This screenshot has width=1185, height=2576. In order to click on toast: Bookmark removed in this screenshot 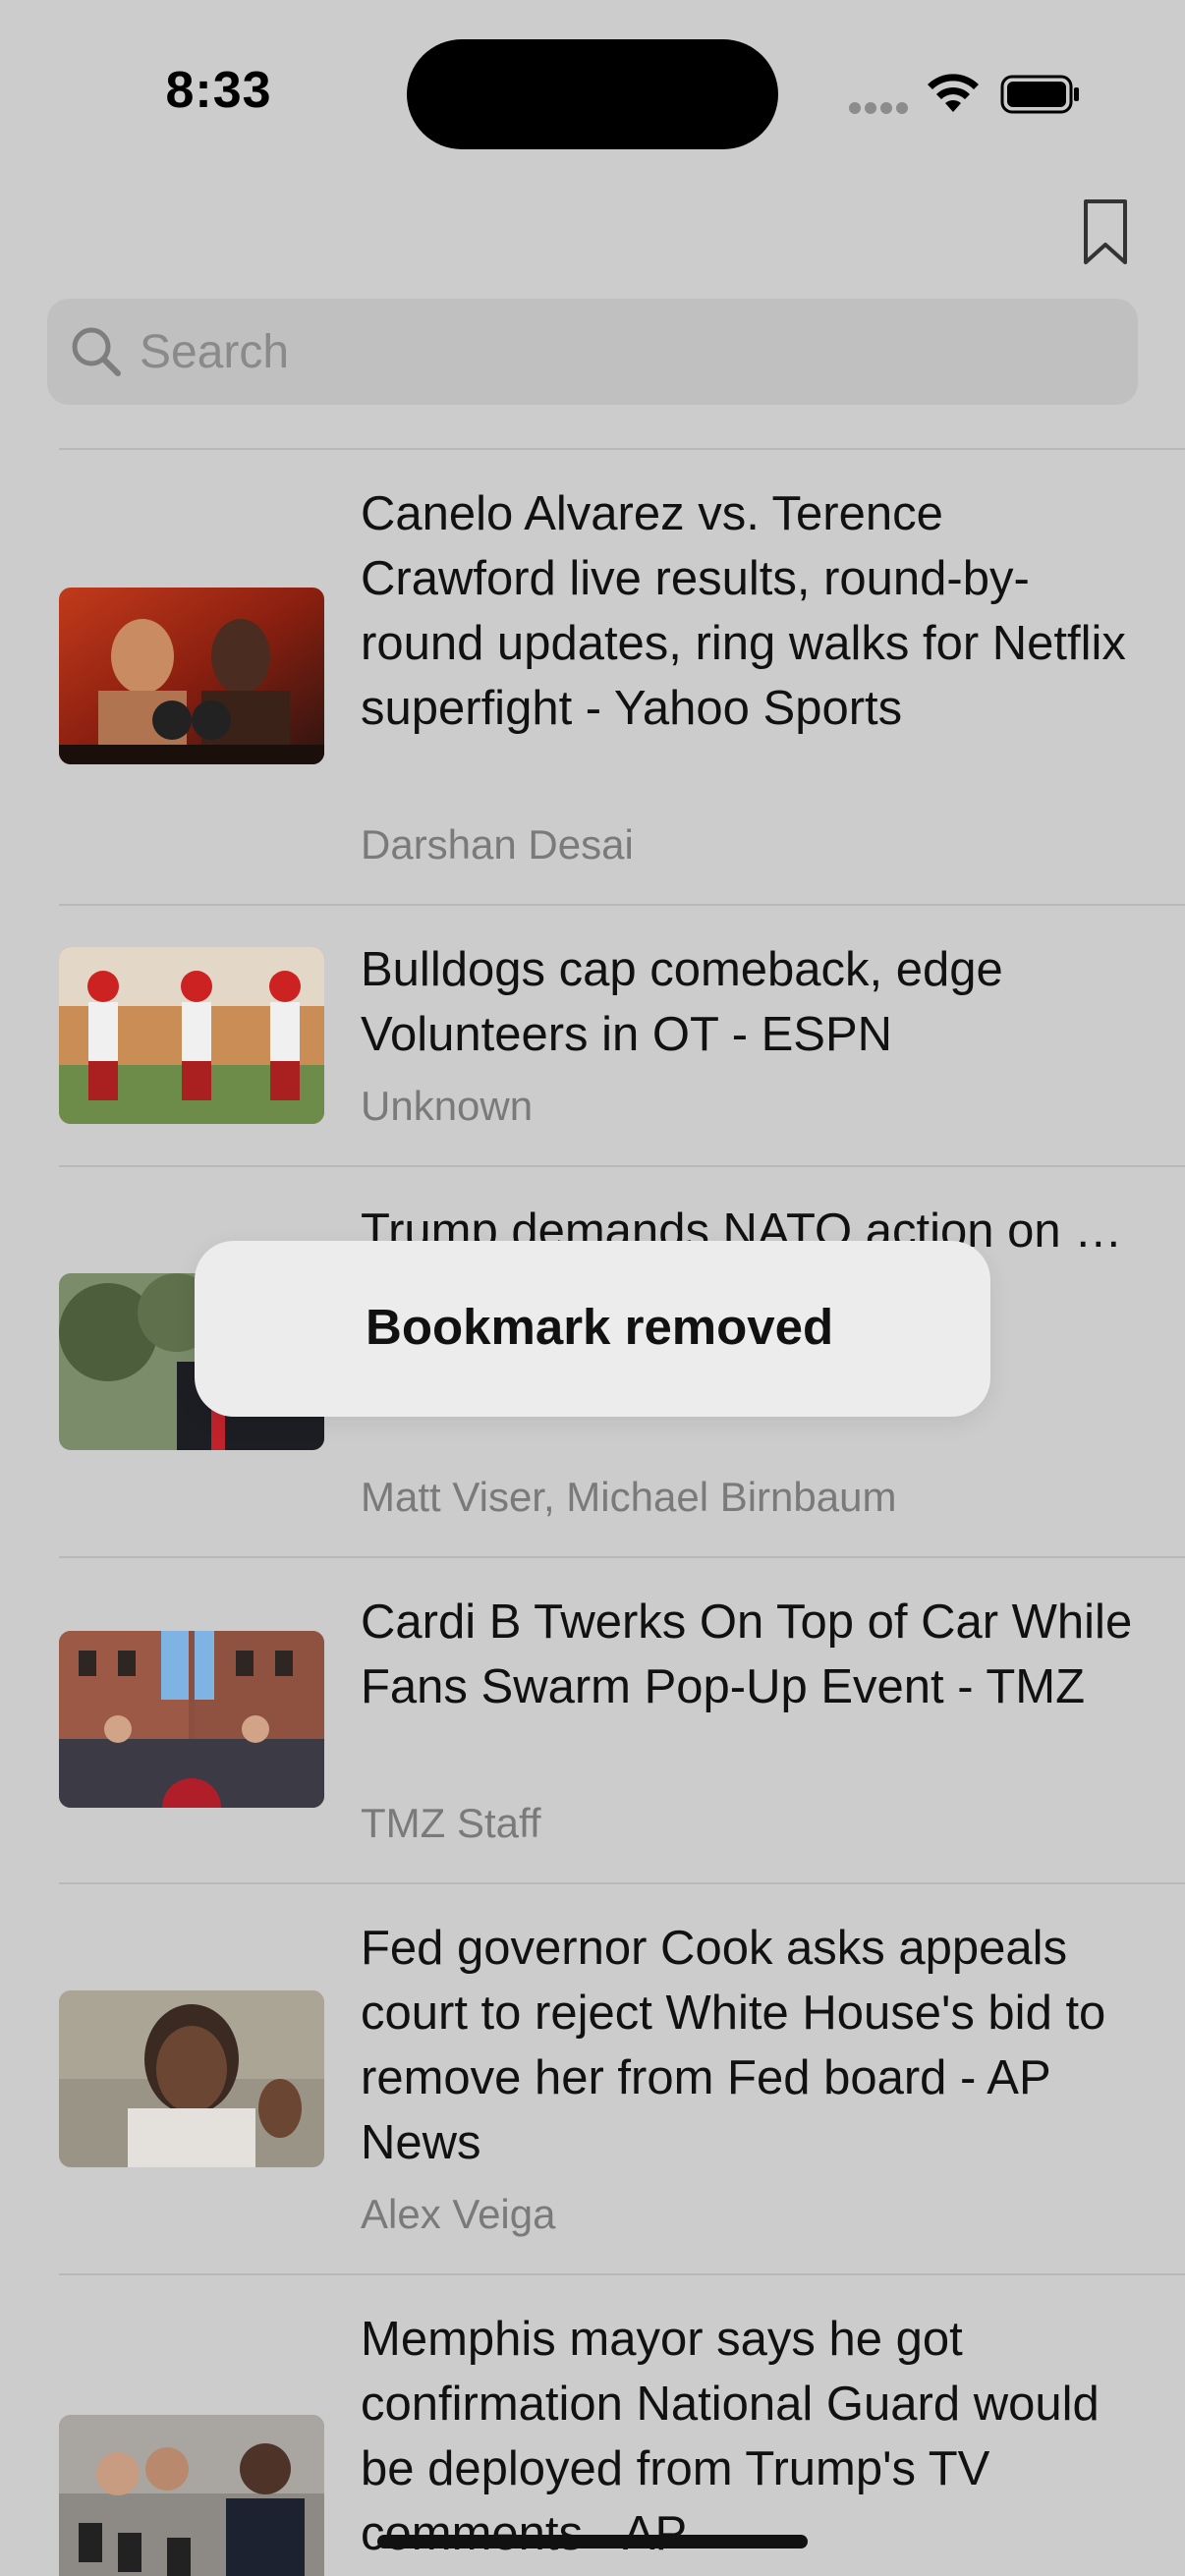, I will do `click(592, 1329)`.